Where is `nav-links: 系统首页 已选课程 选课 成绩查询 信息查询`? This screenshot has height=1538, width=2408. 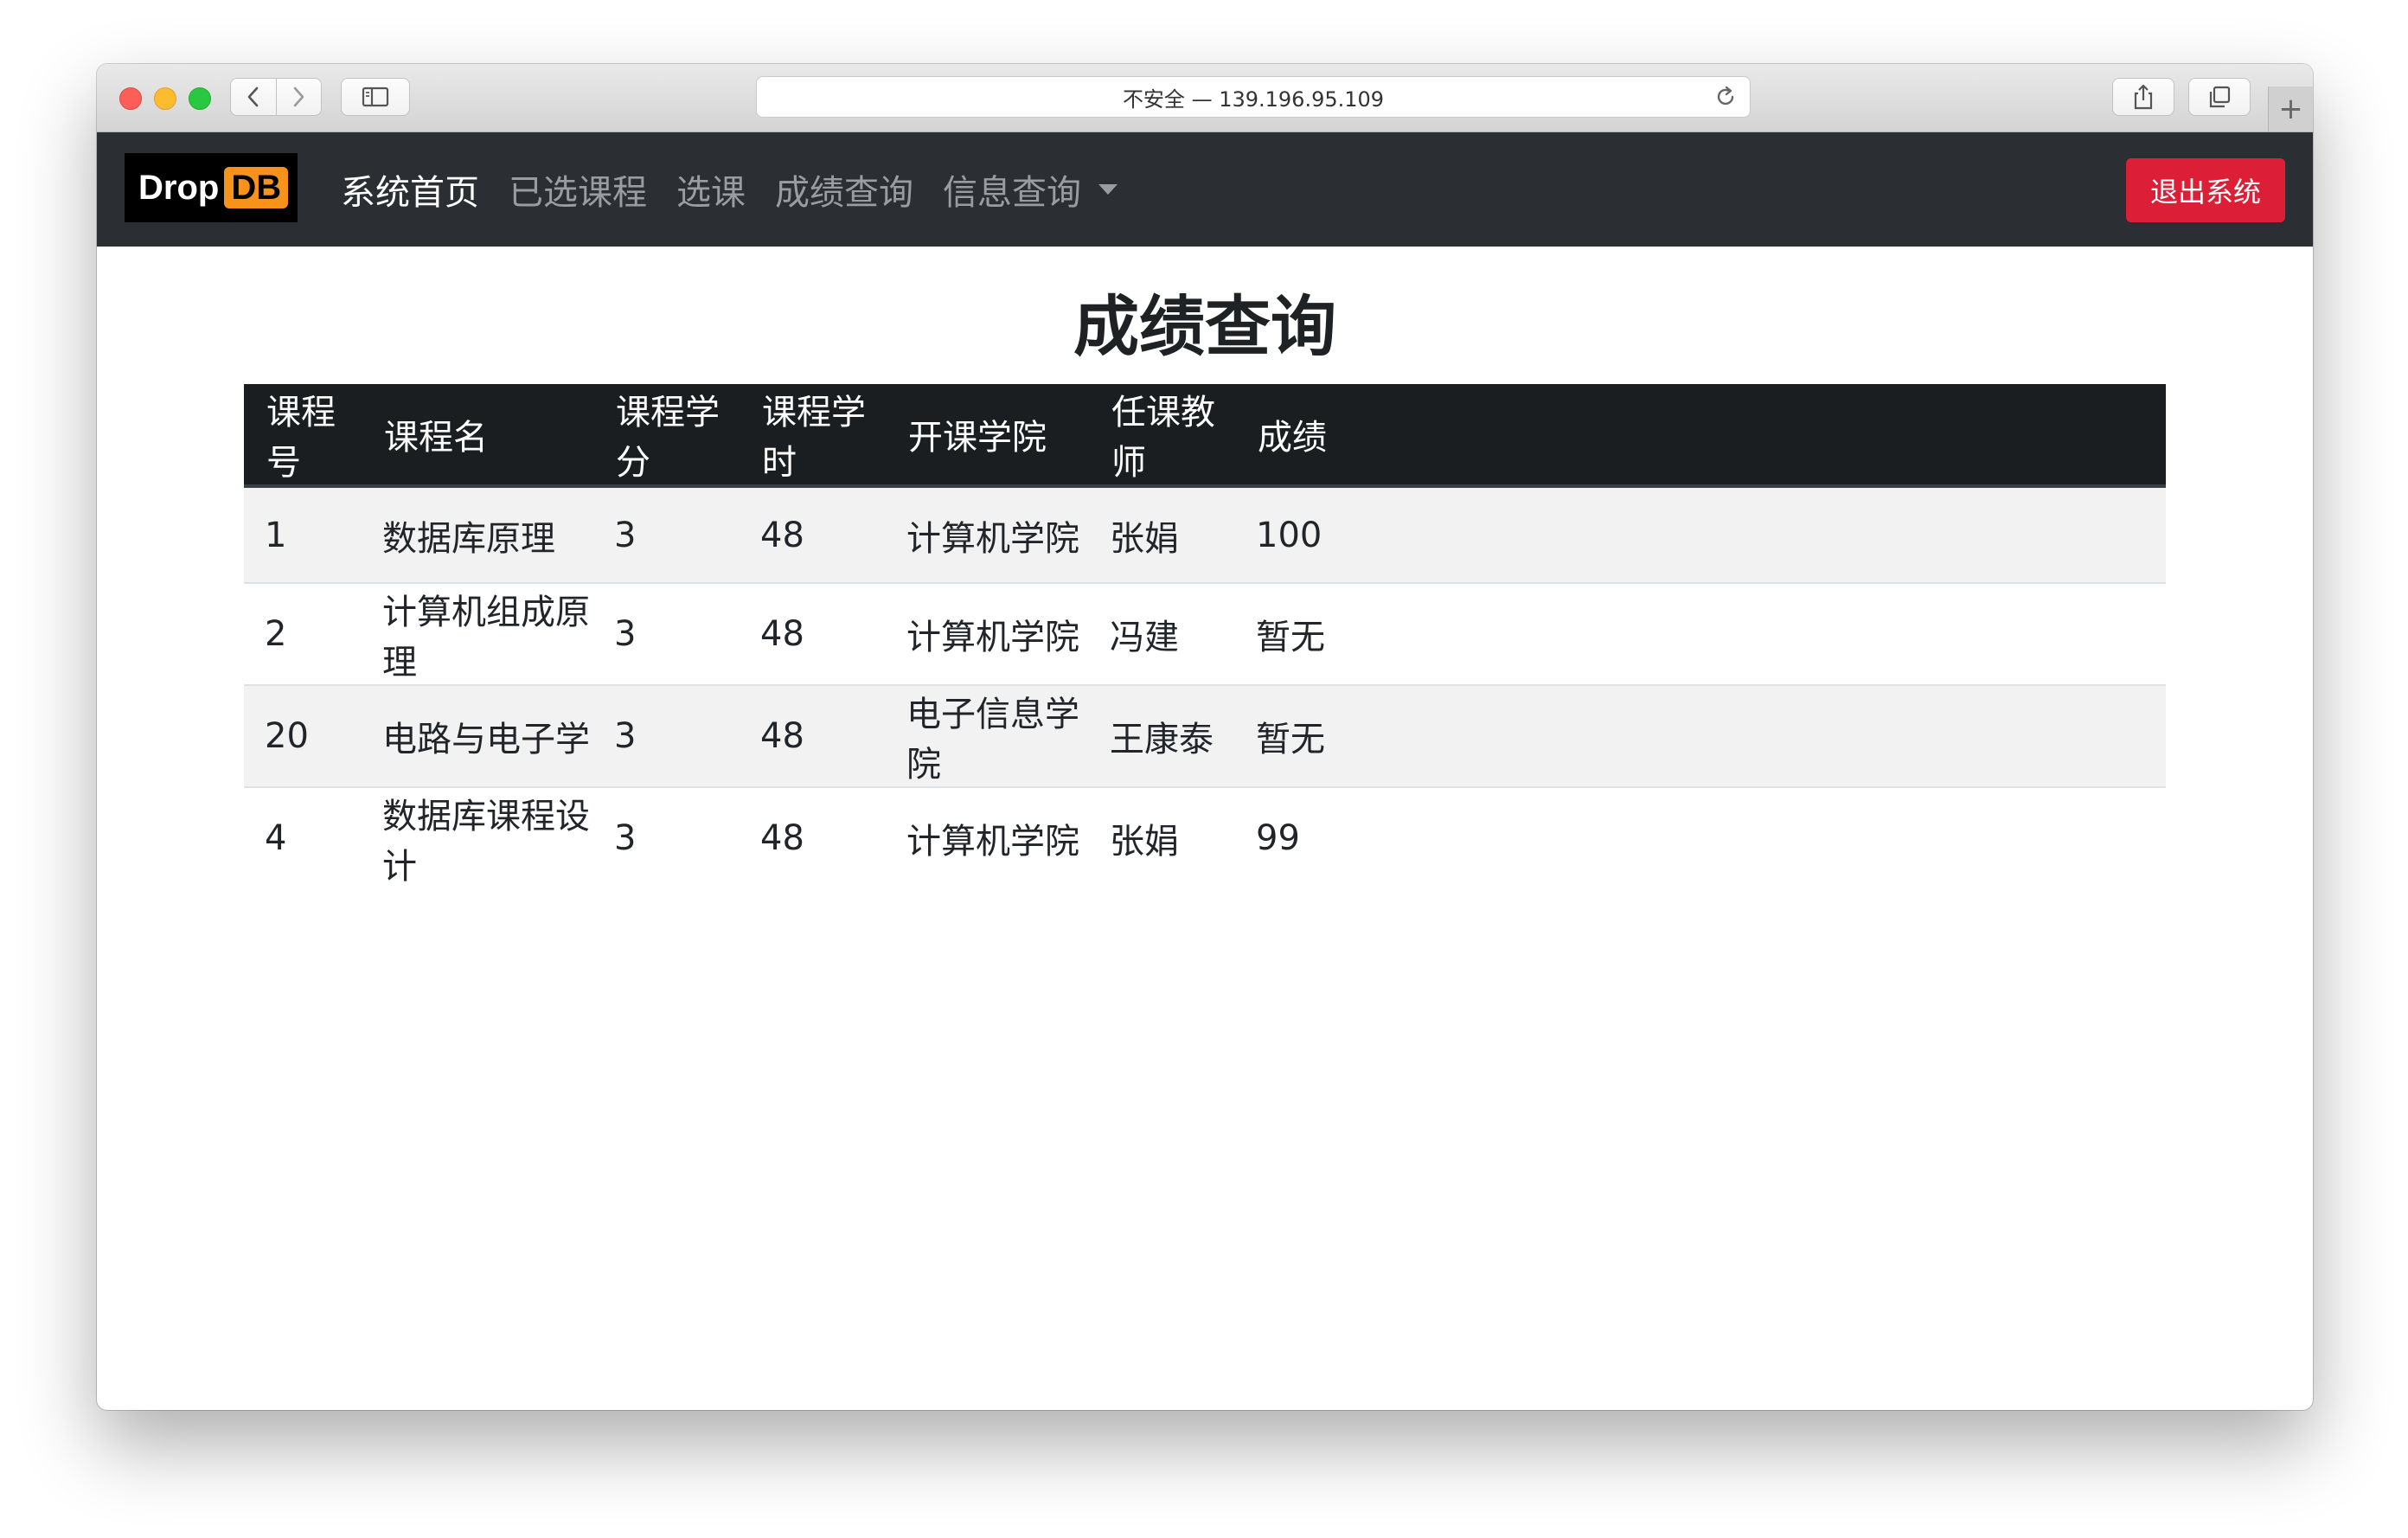
nav-links: 系统首页 已选课程 选课 成绩查询 信息查询 is located at coordinates (744, 189).